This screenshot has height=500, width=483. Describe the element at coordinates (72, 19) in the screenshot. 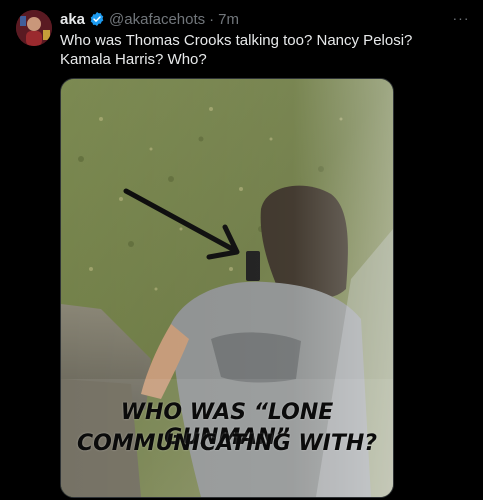

I see `display-name: aka` at that location.